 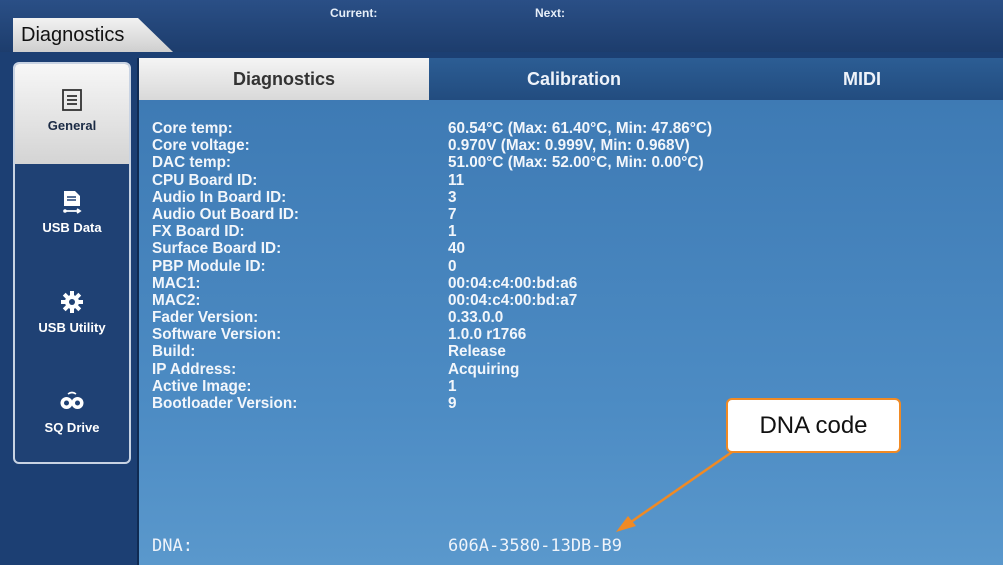 What do you see at coordinates (580, 128) in the screenshot?
I see `diagnostic-value: 60.54°C (Max: 61.40°C, Min: 47.86°C)` at bounding box center [580, 128].